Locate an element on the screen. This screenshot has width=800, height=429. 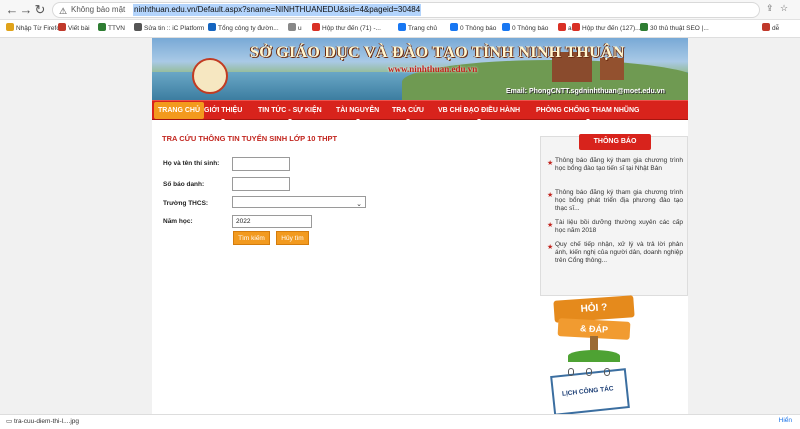
year-label: Năm học: is located at coordinates (178, 221).